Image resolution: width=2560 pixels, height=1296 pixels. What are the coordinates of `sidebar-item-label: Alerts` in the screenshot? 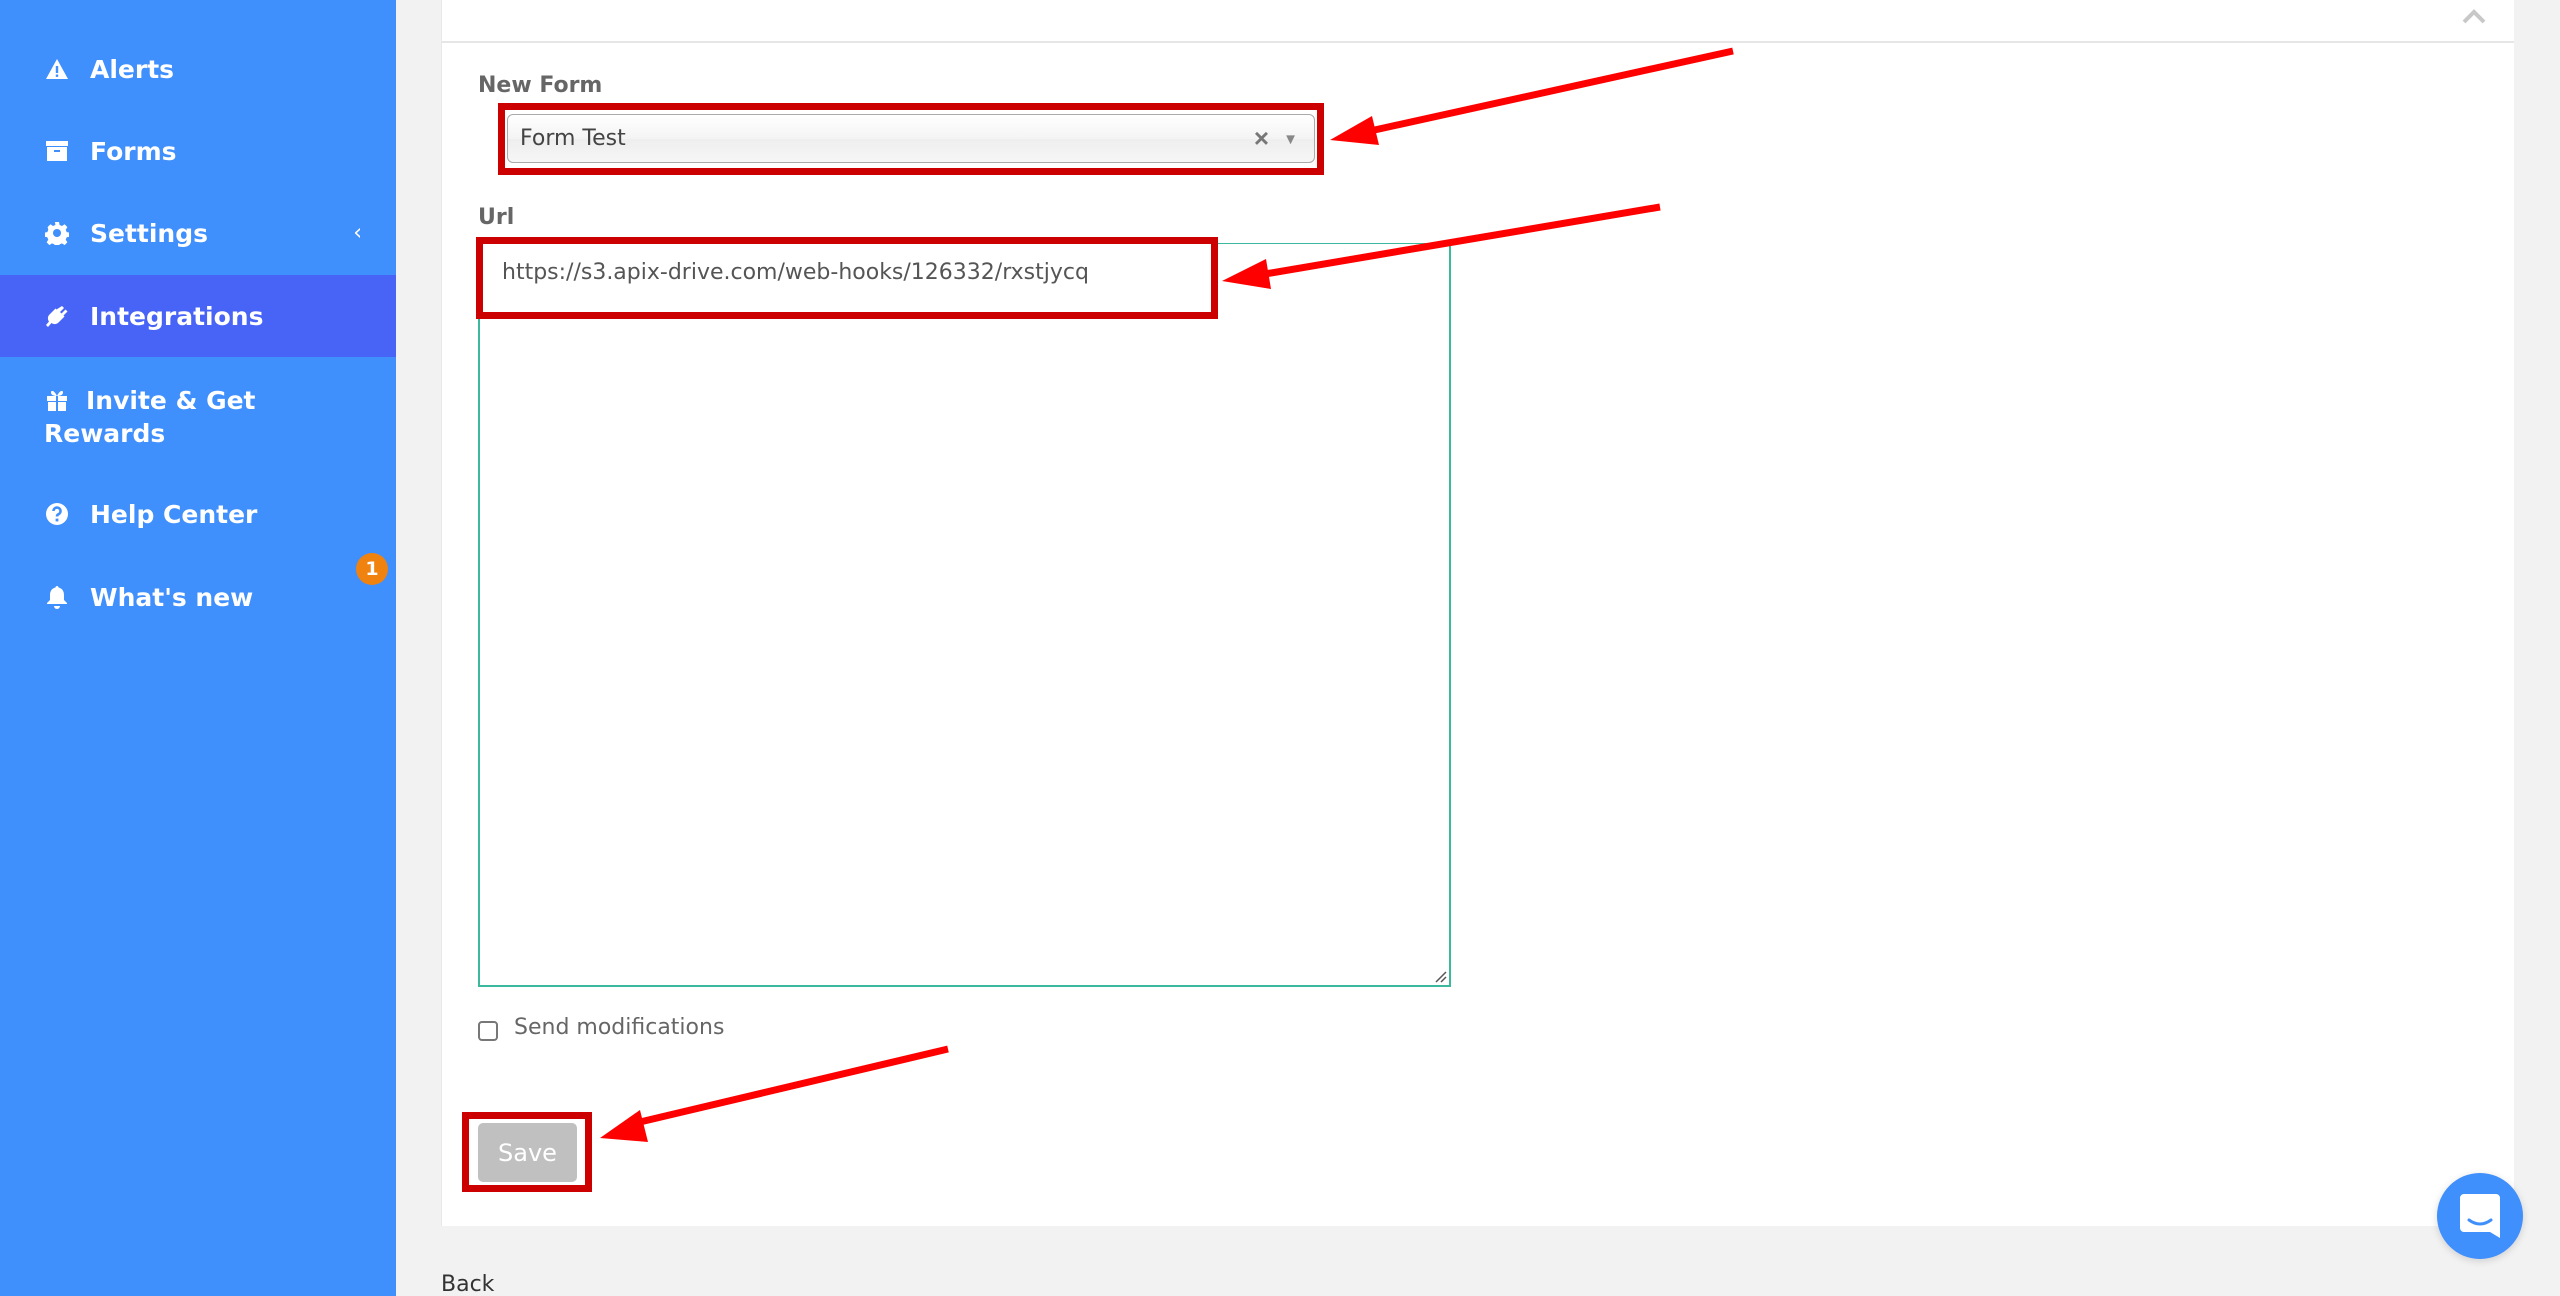 It's located at (132, 69).